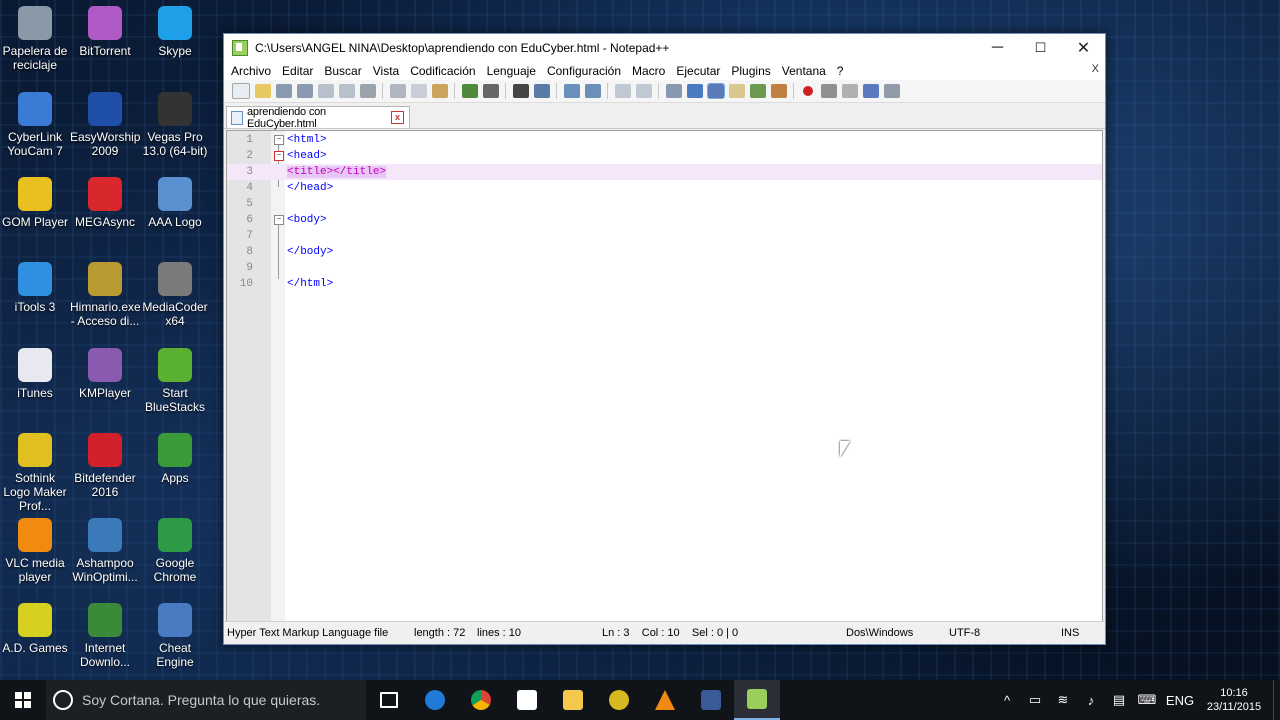 The image size is (1280, 720). Describe the element at coordinates (481, 700) in the screenshot. I see `taskbar-chrome` at that location.